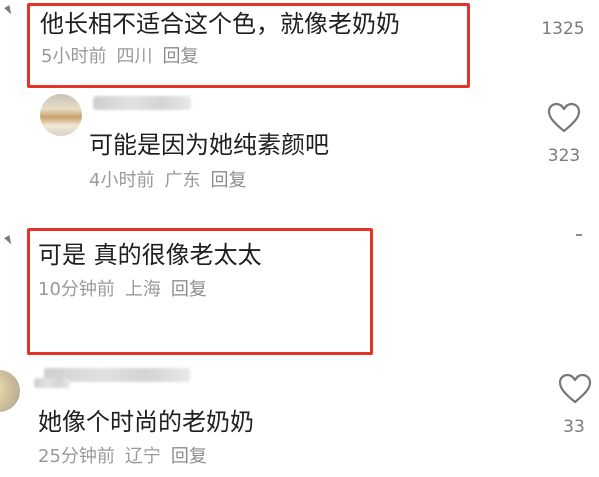  I want to click on comment-meta: 5小时前 四川 回复, so click(124, 57).